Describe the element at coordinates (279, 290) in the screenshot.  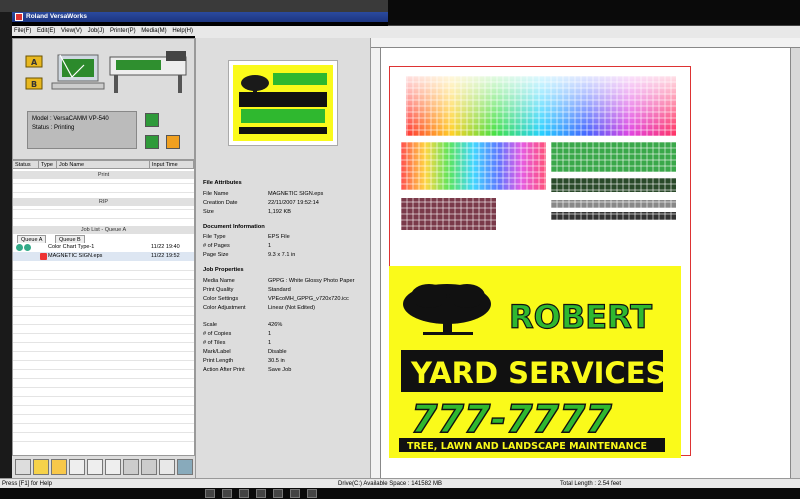
I see `attr-value: Standard` at that location.